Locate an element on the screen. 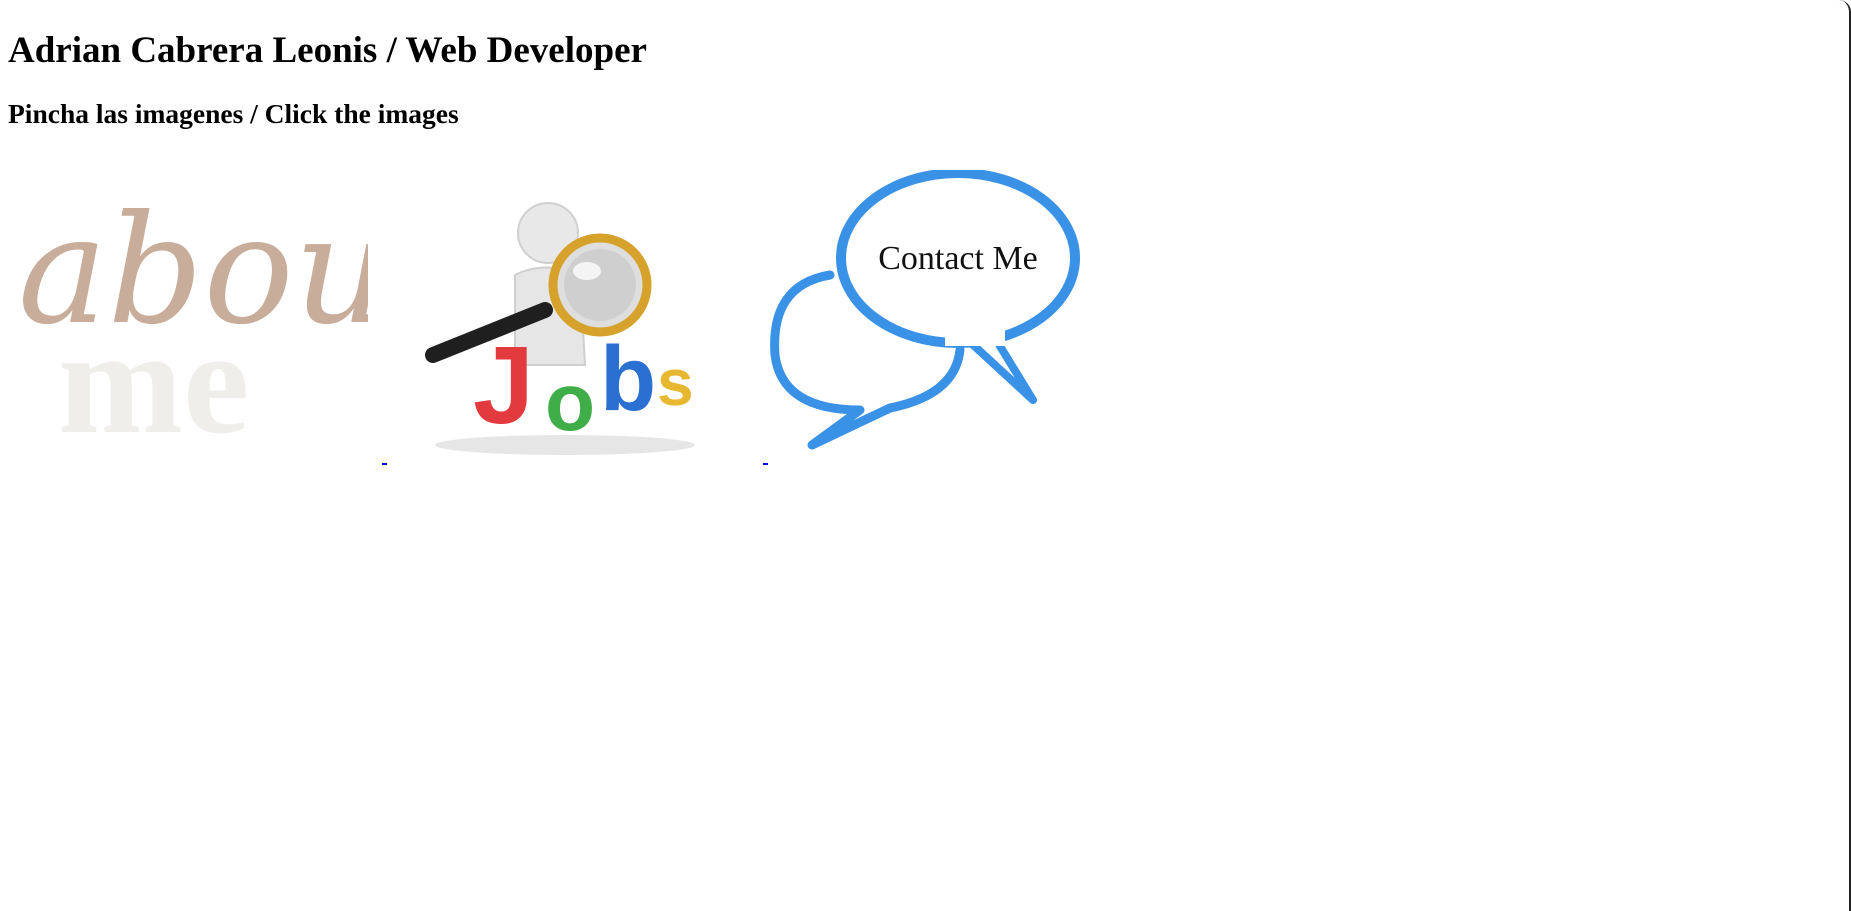 The height and width of the screenshot is (911, 1851). contact-me-link: Contact Me is located at coordinates (930, 311).